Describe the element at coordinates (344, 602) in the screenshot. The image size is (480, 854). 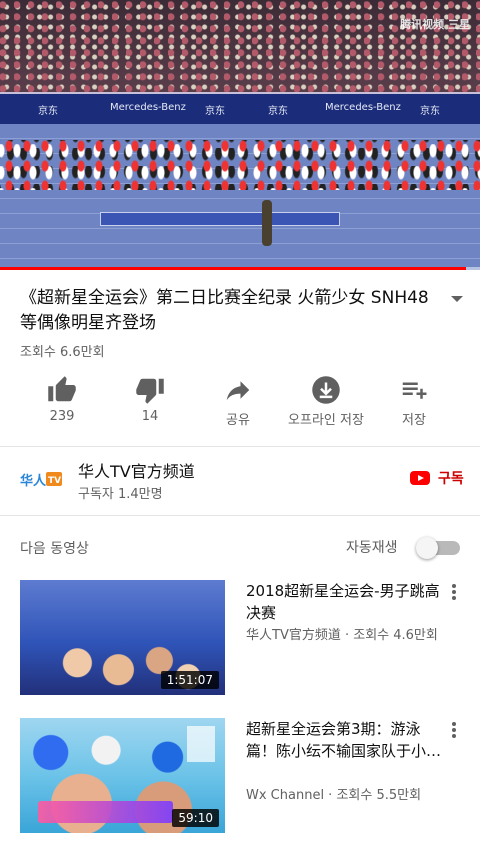
I see `video-item-title: 2018超新星全运会-男子跳高决赛` at that location.